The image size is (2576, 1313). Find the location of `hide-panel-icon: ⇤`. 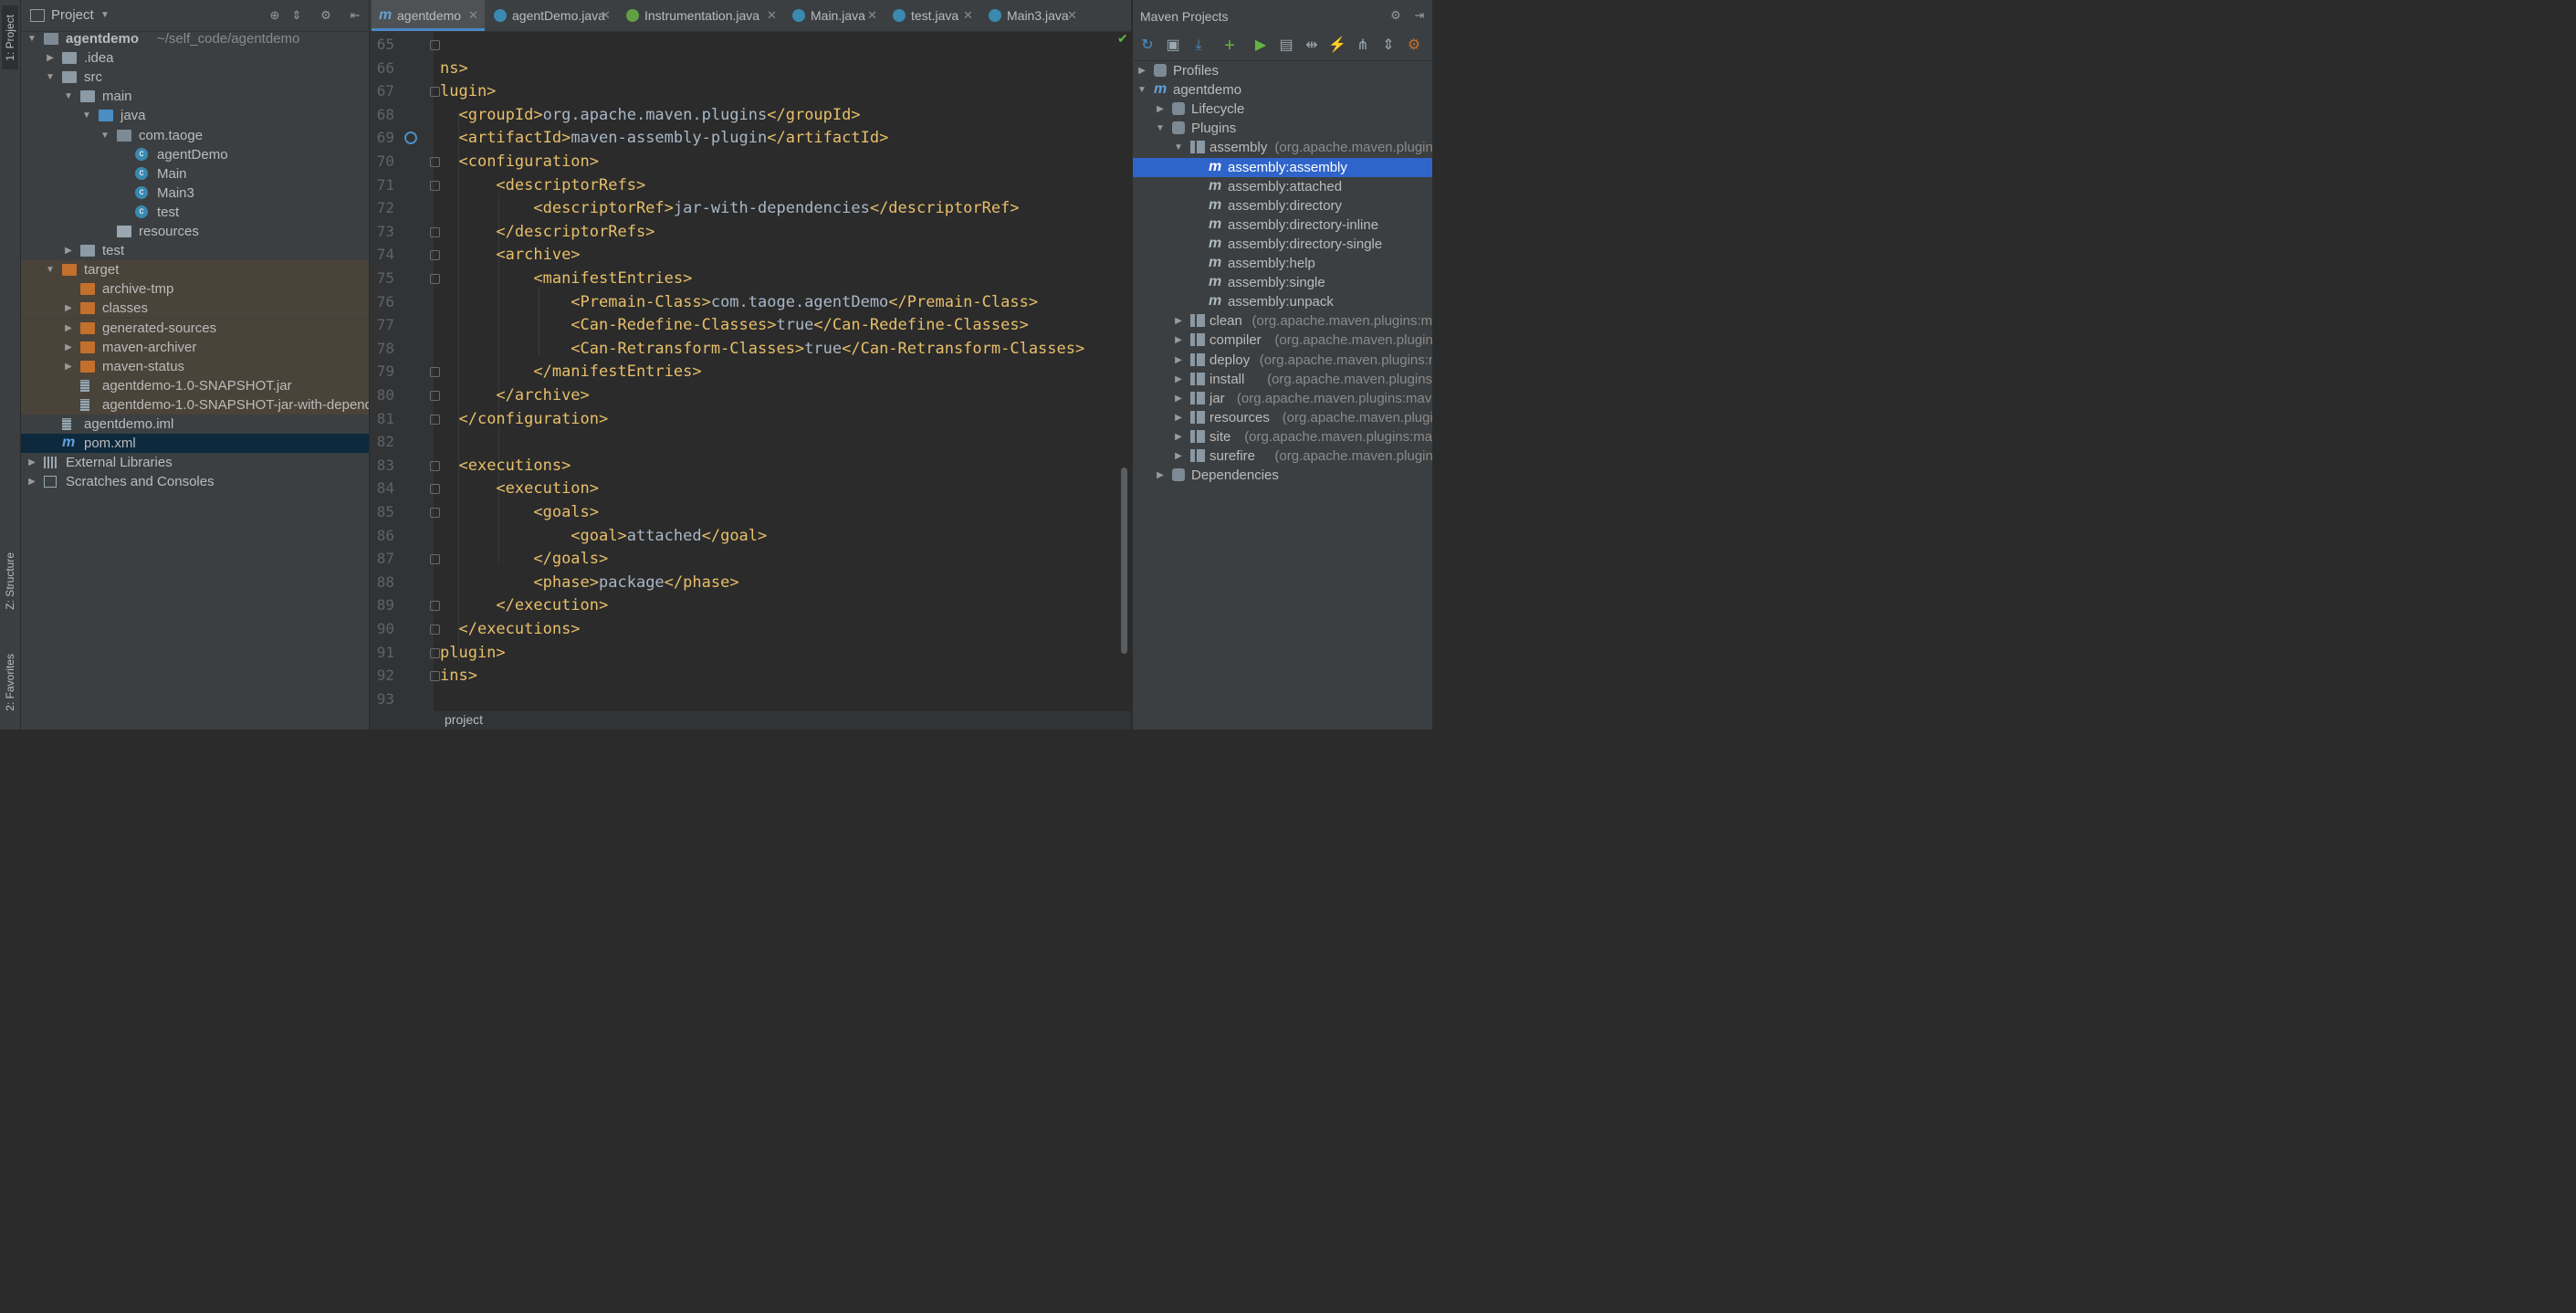

hide-panel-icon: ⇤ is located at coordinates (355, 16).